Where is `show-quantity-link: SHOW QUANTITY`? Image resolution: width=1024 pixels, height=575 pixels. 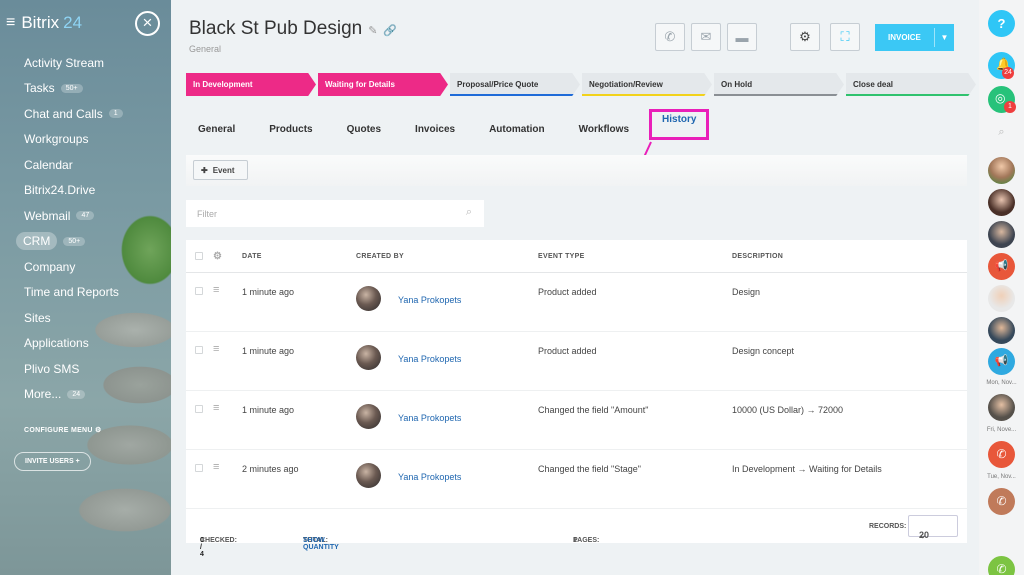 show-quantity-link: SHOW QUANTITY is located at coordinates (321, 544).